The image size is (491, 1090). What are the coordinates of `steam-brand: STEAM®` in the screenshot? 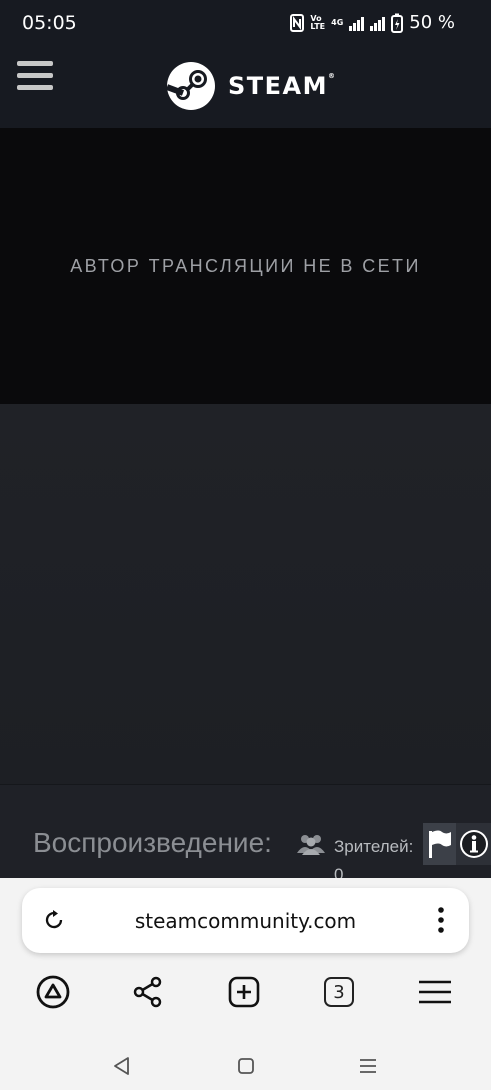 It's located at (282, 86).